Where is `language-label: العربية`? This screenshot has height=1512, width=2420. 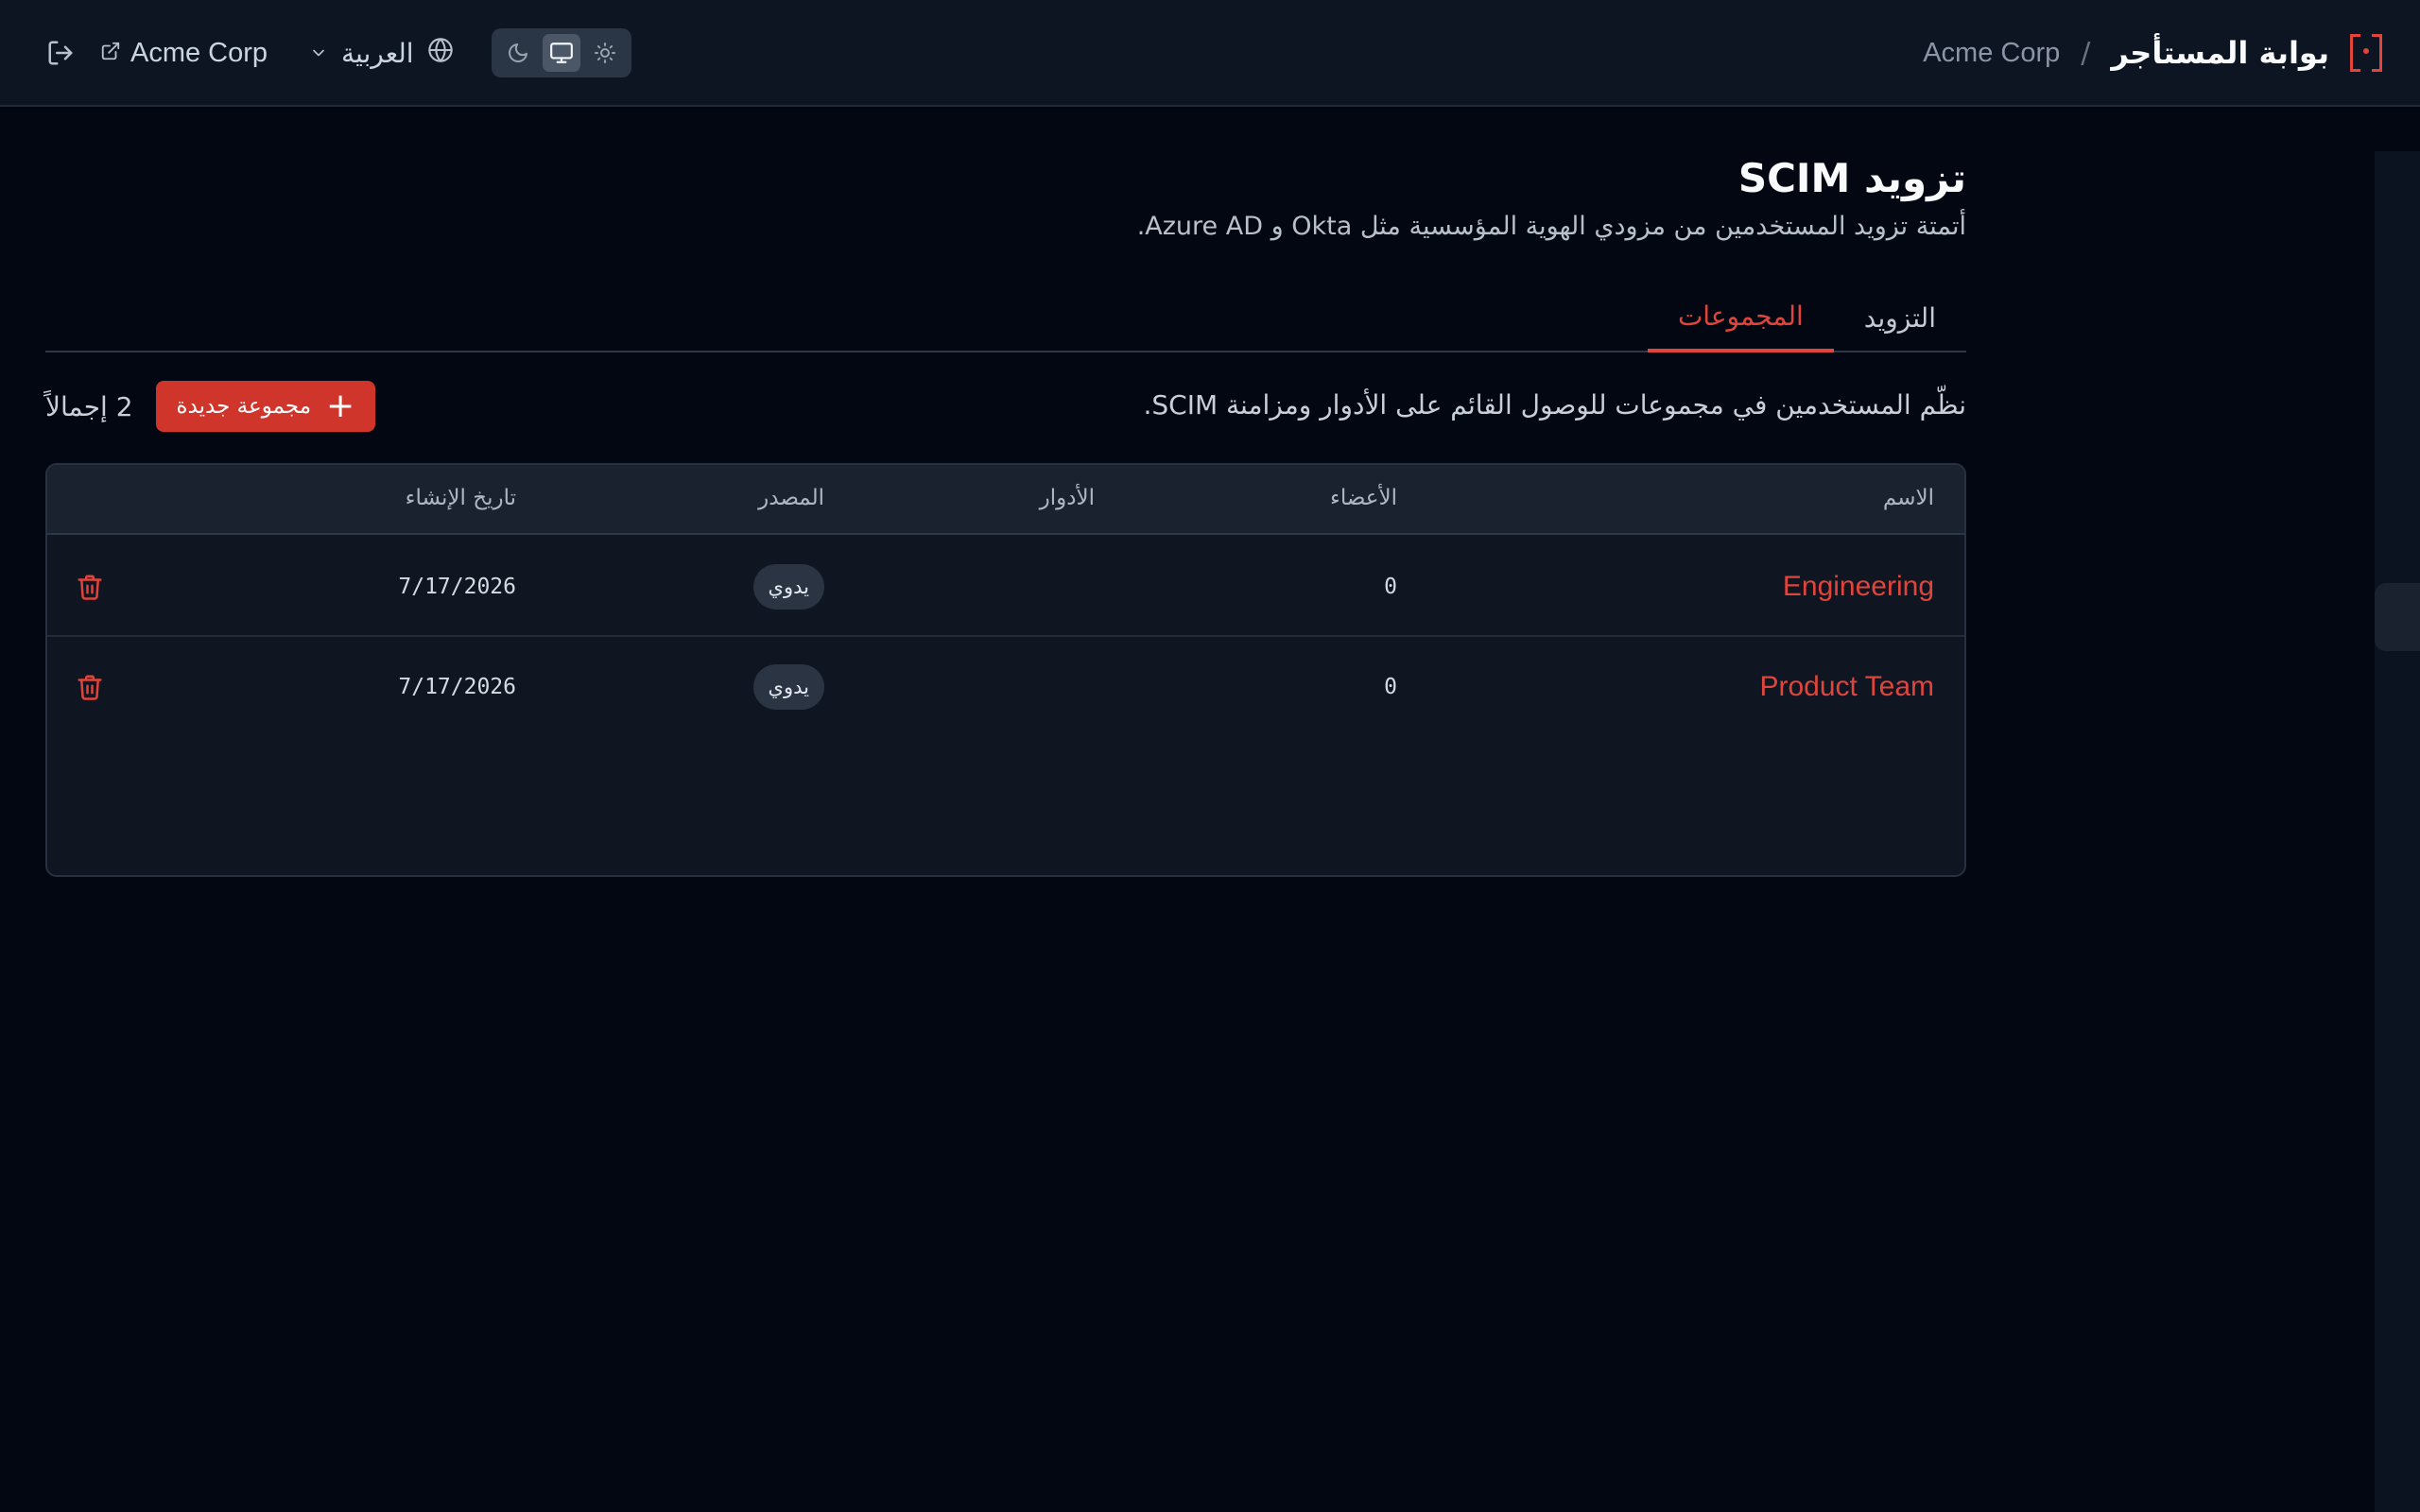 language-label: العربية is located at coordinates (377, 53).